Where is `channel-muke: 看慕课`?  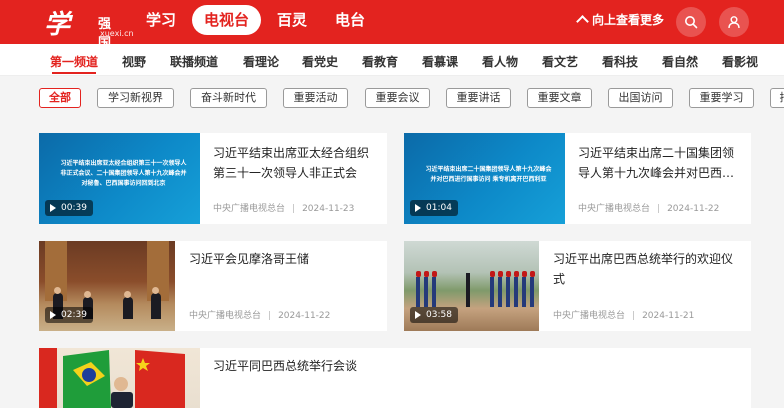
channel-muke: 看慕课 is located at coordinates (440, 61).